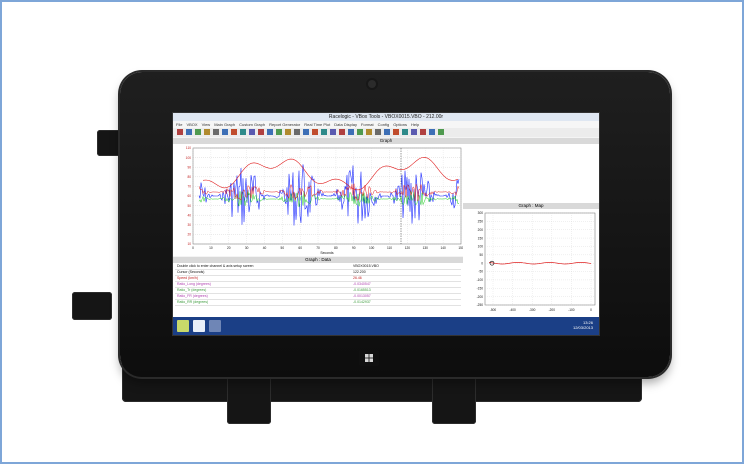 The image size is (744, 464). Describe the element at coordinates (179, 124) in the screenshot. I see `menu-item: File` at that location.